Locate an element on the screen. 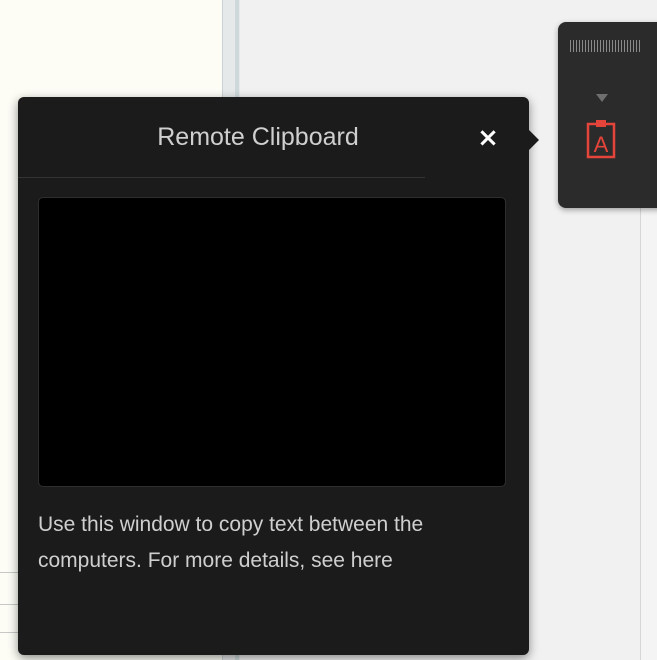 This screenshot has width=657, height=660. clipboard-icon: A is located at coordinates (601, 139).